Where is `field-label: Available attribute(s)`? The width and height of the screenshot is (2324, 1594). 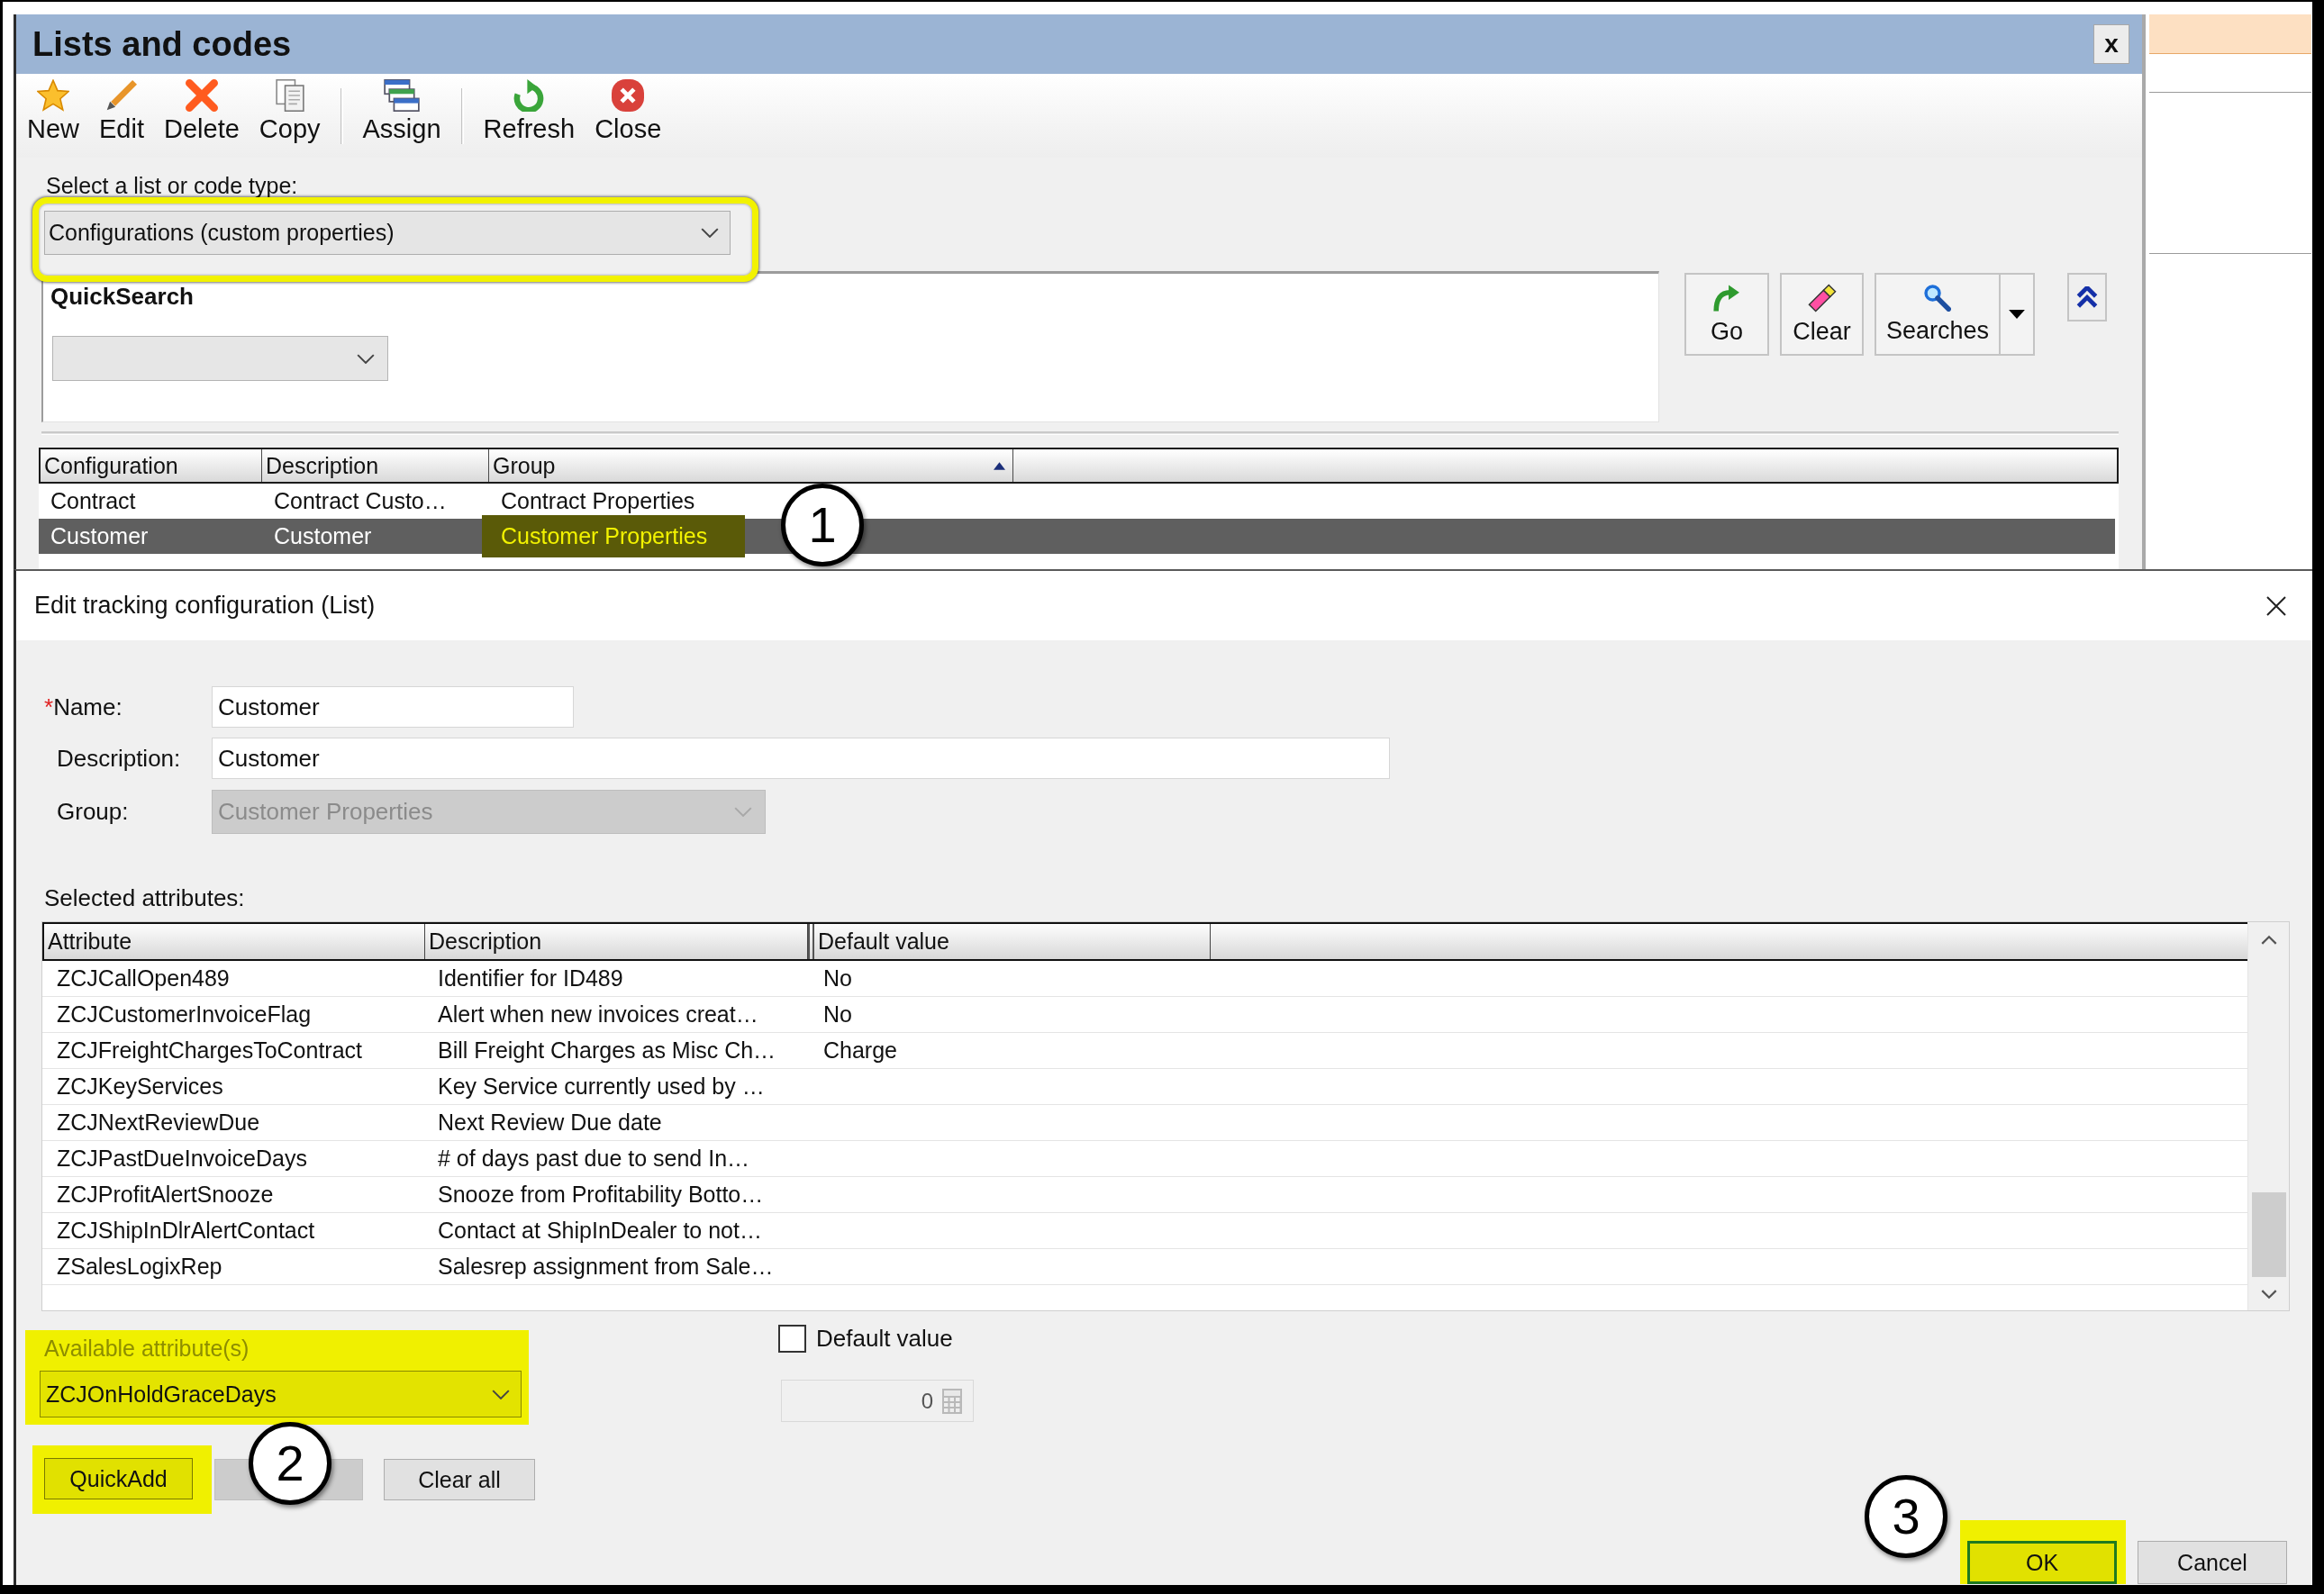
field-label: Available attribute(s) is located at coordinates (147, 1348).